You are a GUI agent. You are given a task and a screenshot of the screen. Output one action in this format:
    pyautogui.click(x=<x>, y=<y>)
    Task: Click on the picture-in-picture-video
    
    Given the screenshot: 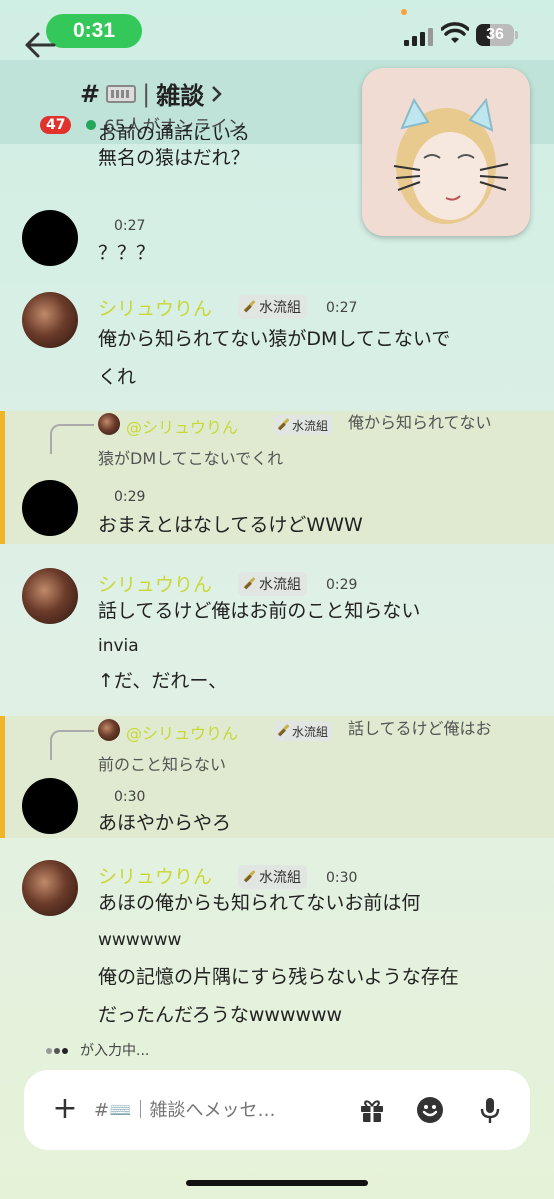 What is the action you would take?
    pyautogui.click(x=446, y=152)
    